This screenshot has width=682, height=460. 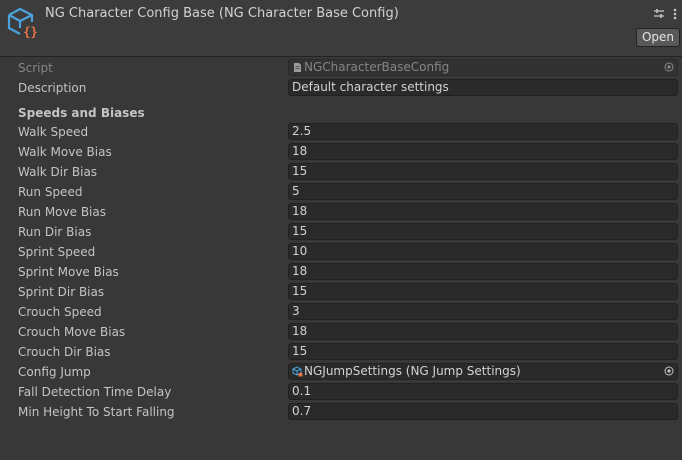 What do you see at coordinates (95, 392) in the screenshot?
I see `fall-delay-label: Fall Detection Time Delay` at bounding box center [95, 392].